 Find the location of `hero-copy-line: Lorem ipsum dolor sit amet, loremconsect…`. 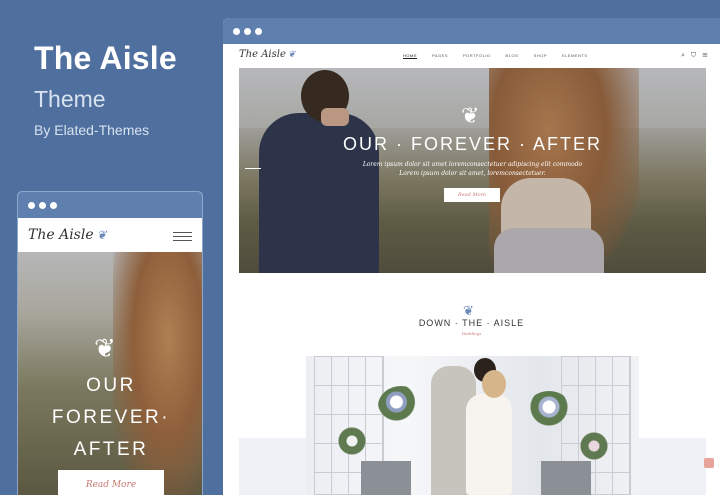

hero-copy-line: Lorem ipsum dolor sit amet, loremconsect… is located at coordinates (472, 173).